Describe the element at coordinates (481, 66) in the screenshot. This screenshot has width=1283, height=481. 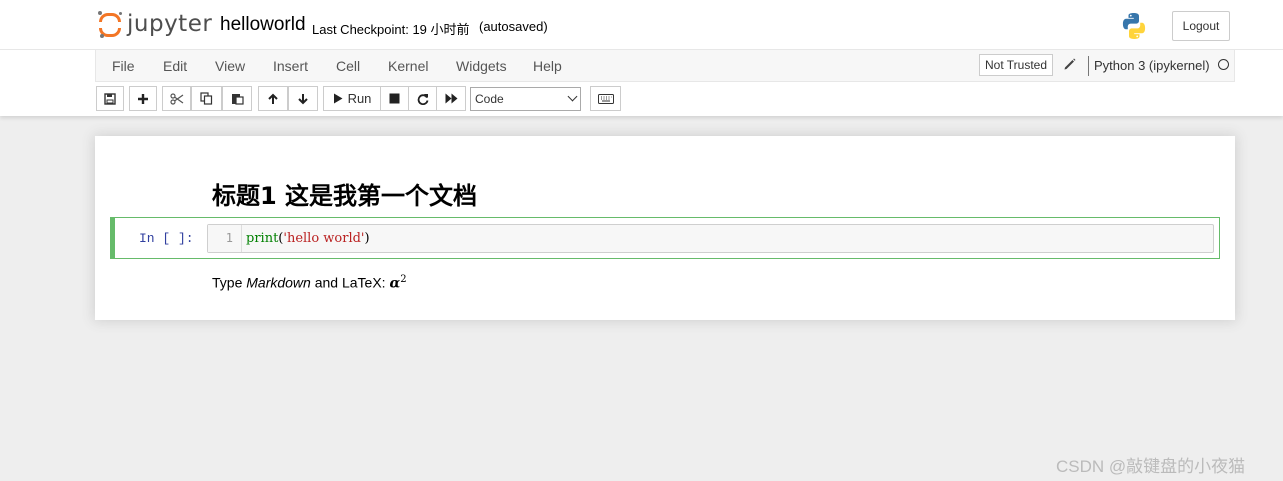
I see `menu-widgets: Widgets` at that location.